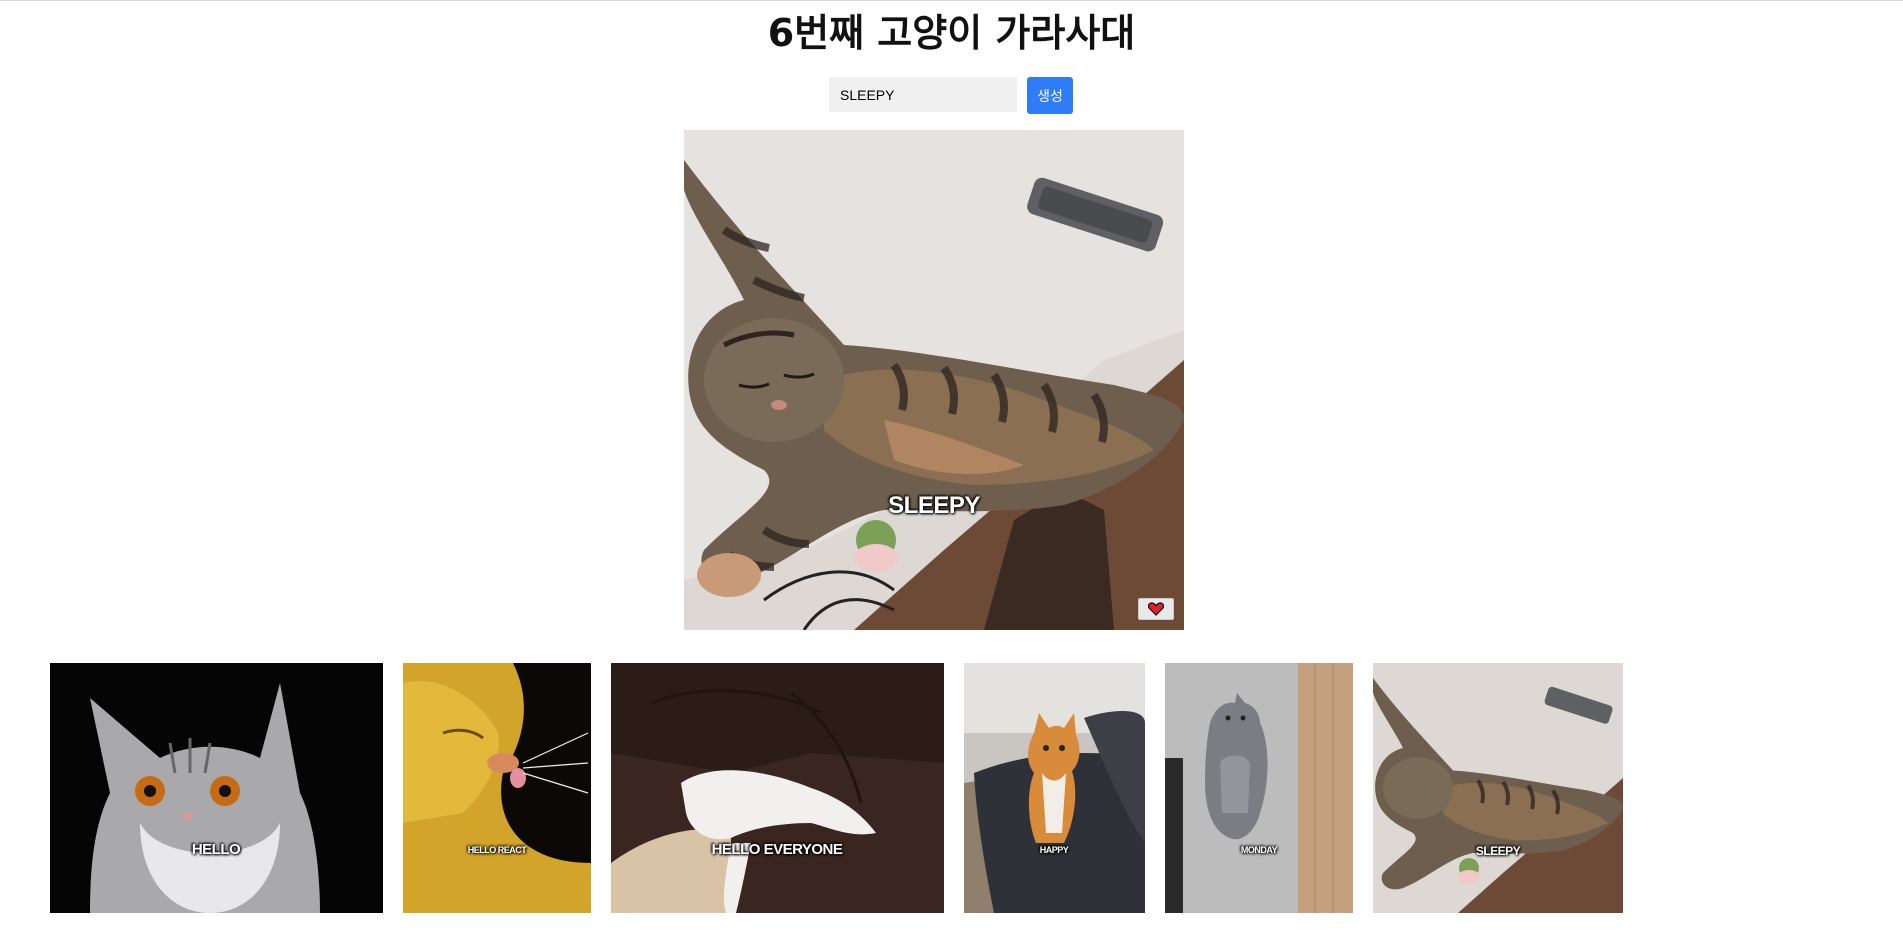 This screenshot has width=1903, height=934. What do you see at coordinates (1259, 850) in the screenshot?
I see `gallery-caption: MONDAY` at bounding box center [1259, 850].